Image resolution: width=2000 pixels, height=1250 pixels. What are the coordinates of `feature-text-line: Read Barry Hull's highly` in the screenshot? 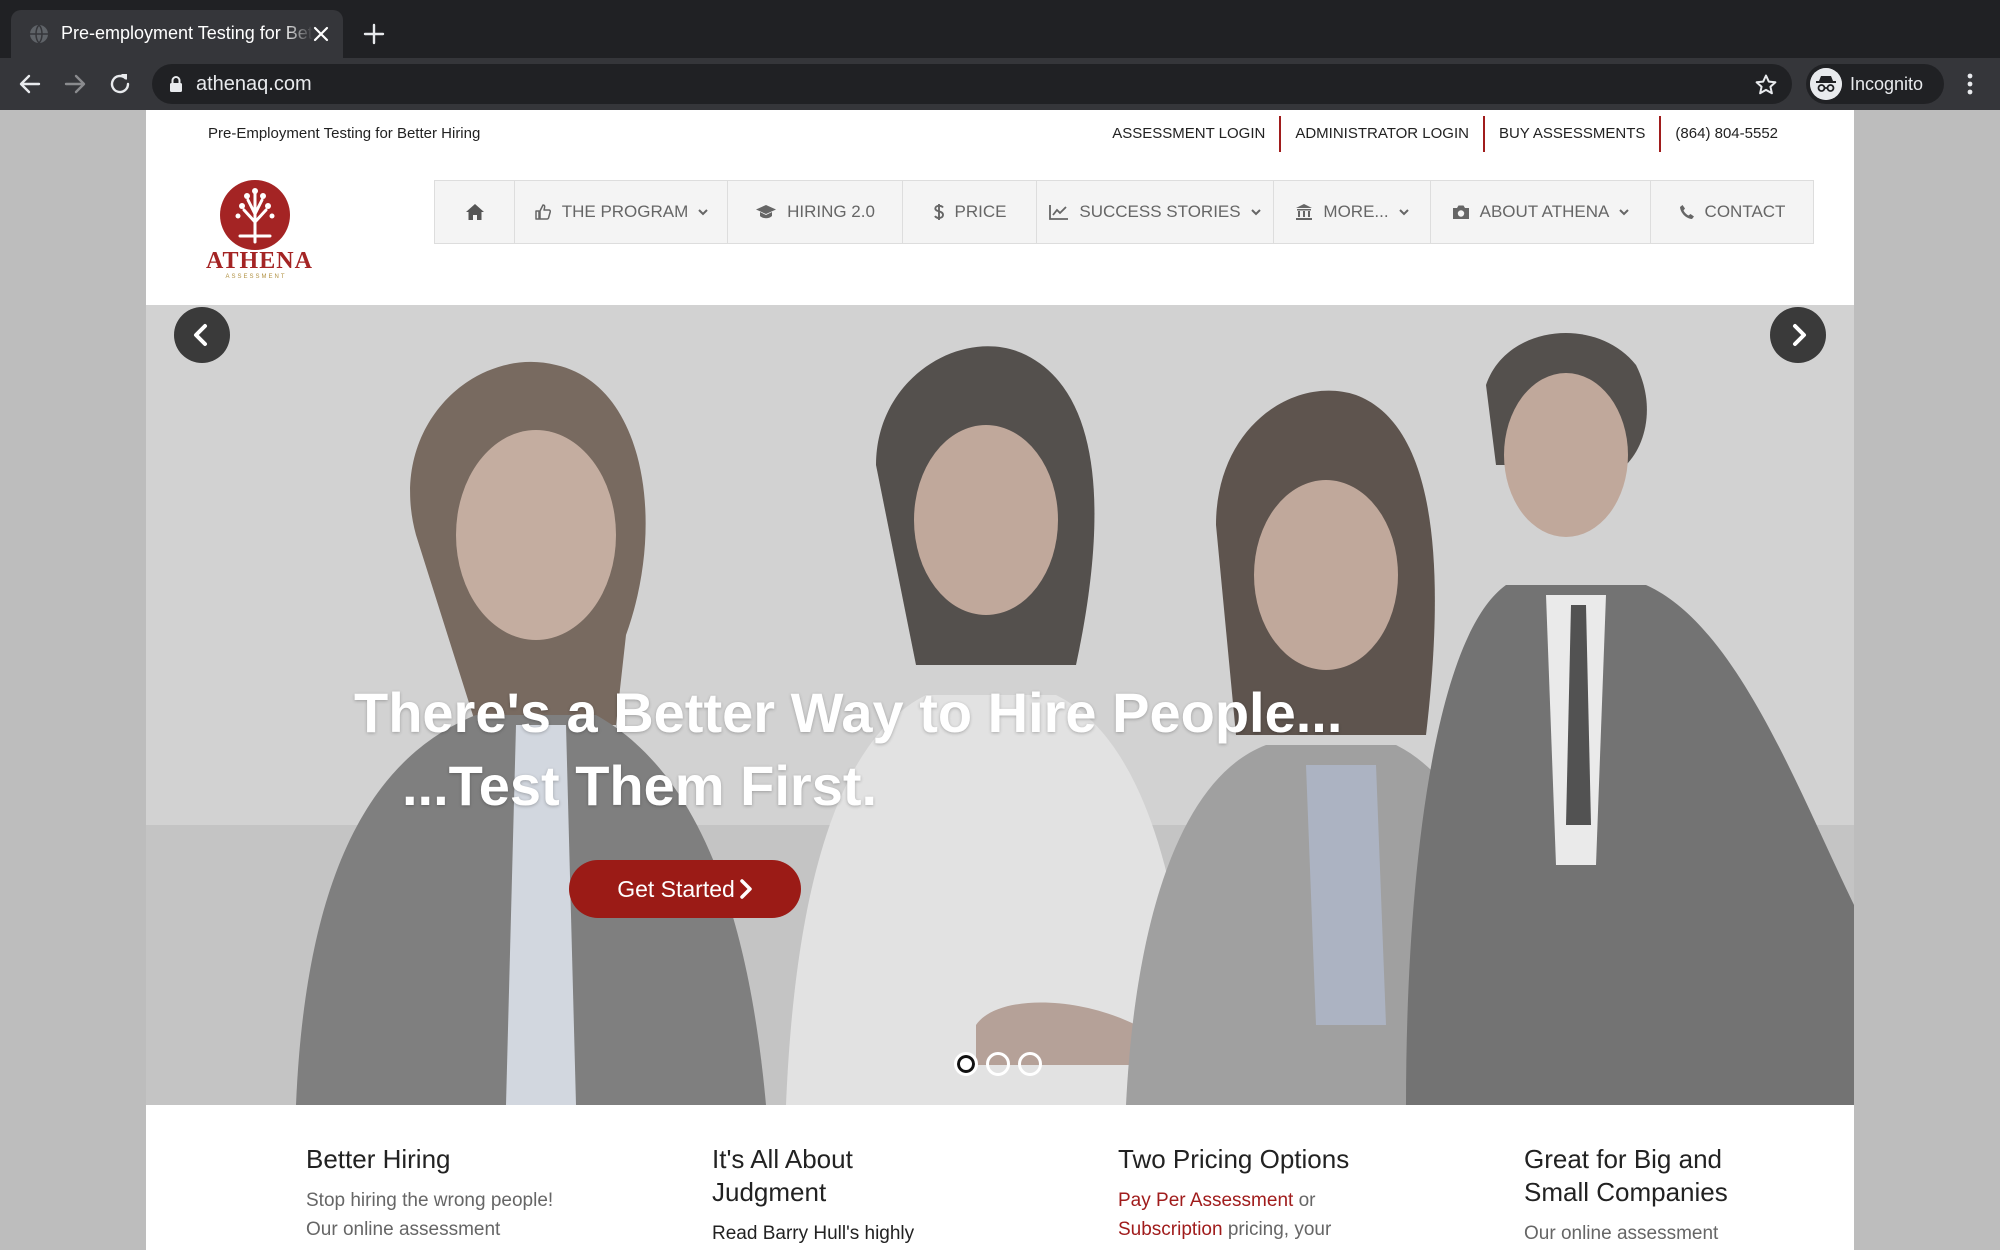 It's located at (813, 1233).